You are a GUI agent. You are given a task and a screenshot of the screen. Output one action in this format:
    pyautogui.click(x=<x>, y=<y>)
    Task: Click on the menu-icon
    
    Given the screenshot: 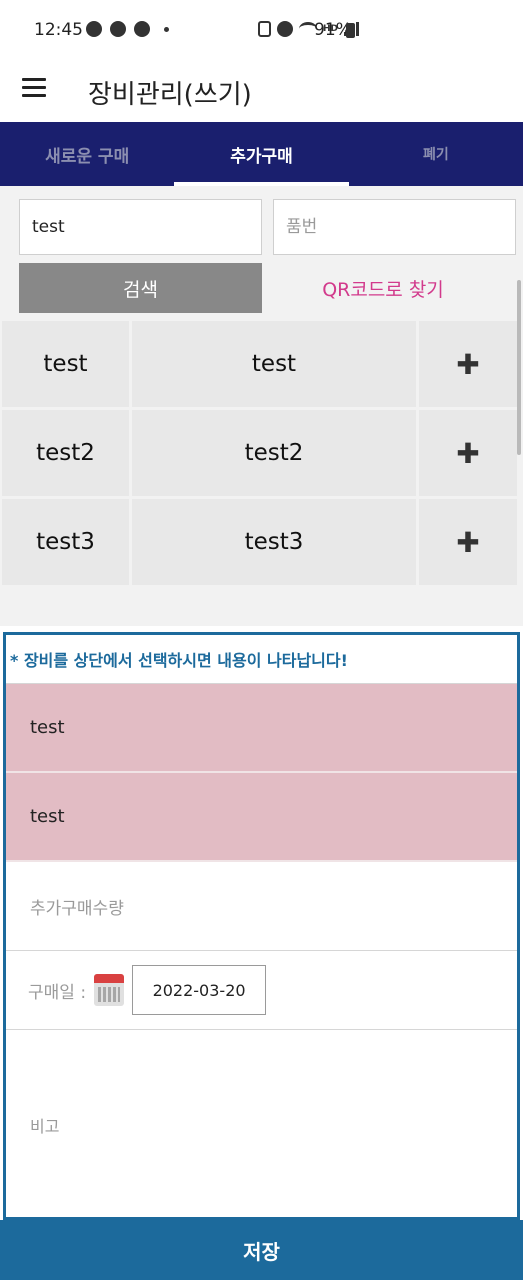 What is the action you would take?
    pyautogui.click(x=34, y=88)
    